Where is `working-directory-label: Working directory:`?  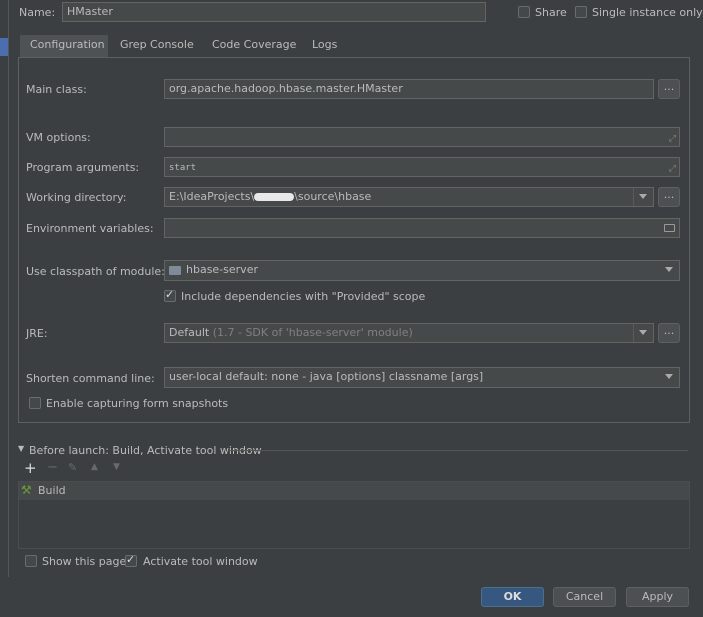
working-directory-label: Working directory: is located at coordinates (76, 197).